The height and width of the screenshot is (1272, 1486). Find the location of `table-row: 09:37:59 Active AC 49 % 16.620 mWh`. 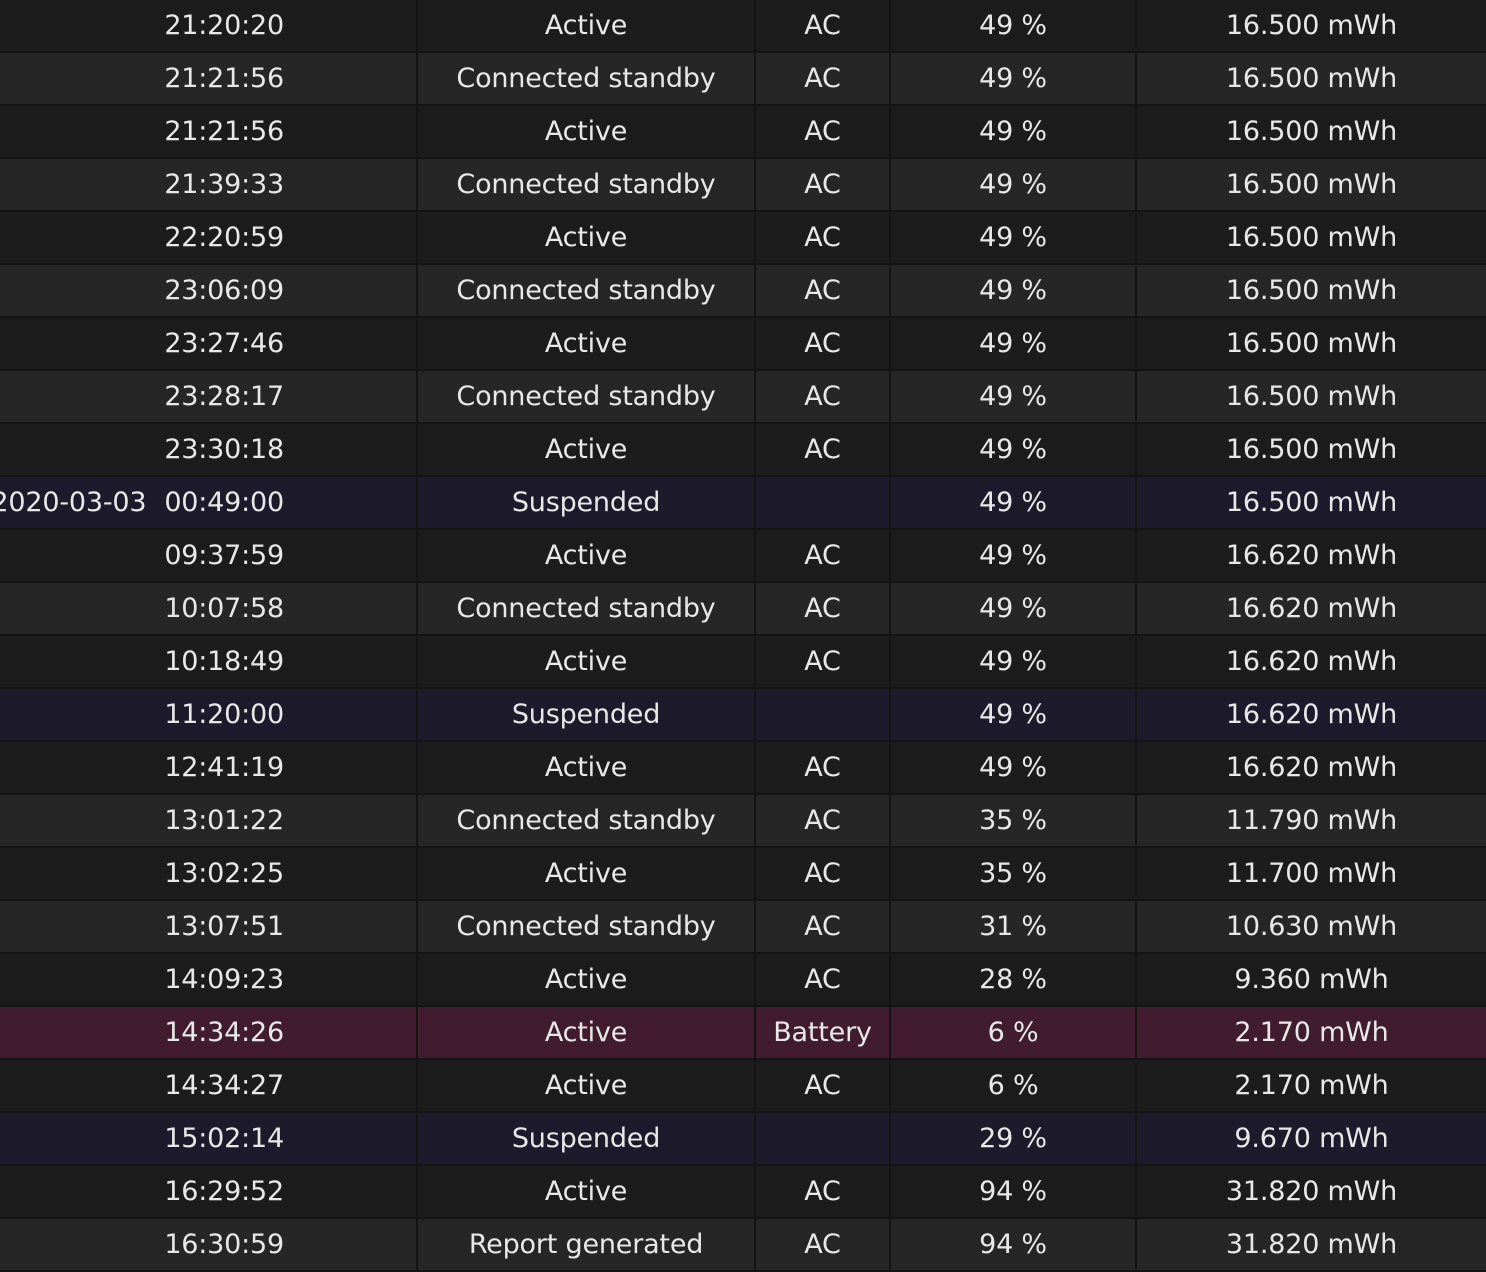

table-row: 09:37:59 Active AC 49 % 16.620 mWh is located at coordinates (743, 556).